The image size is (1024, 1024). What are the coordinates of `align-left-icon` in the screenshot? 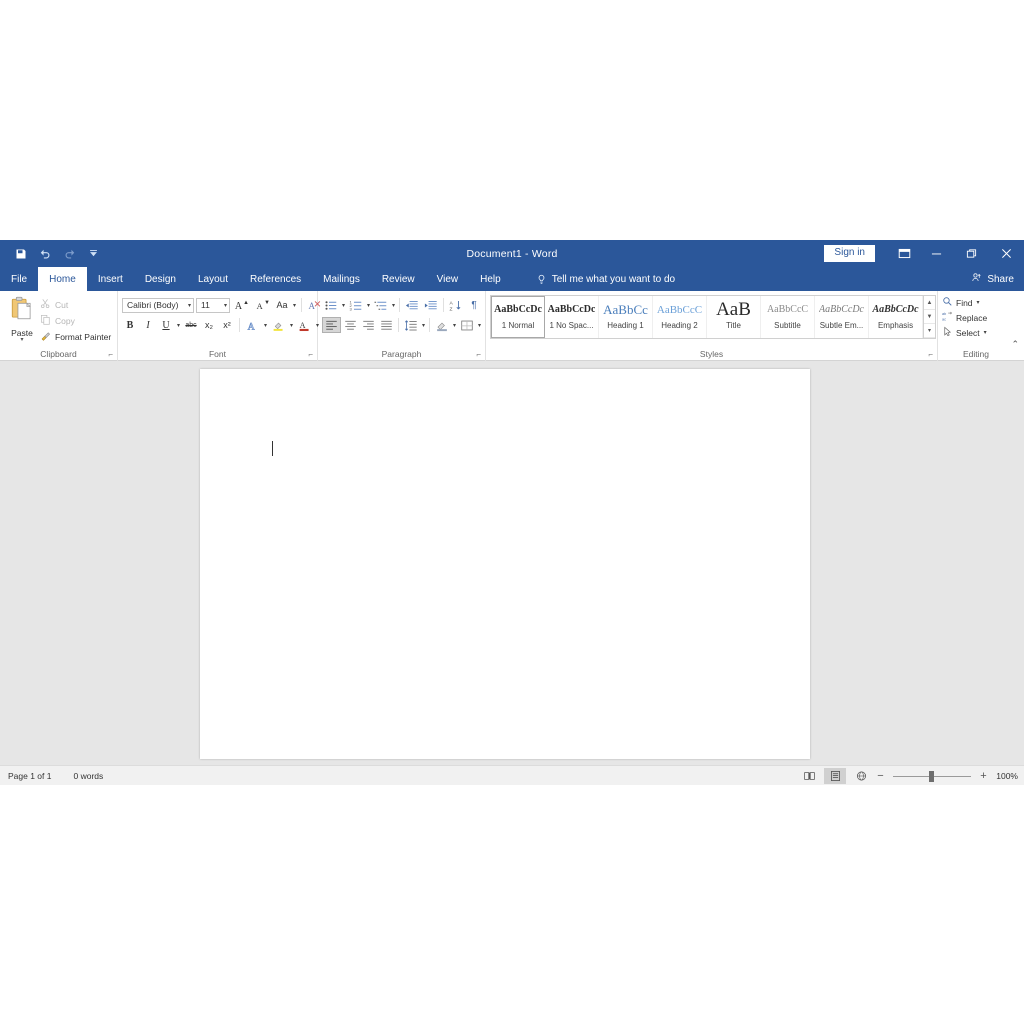 It's located at (331, 325).